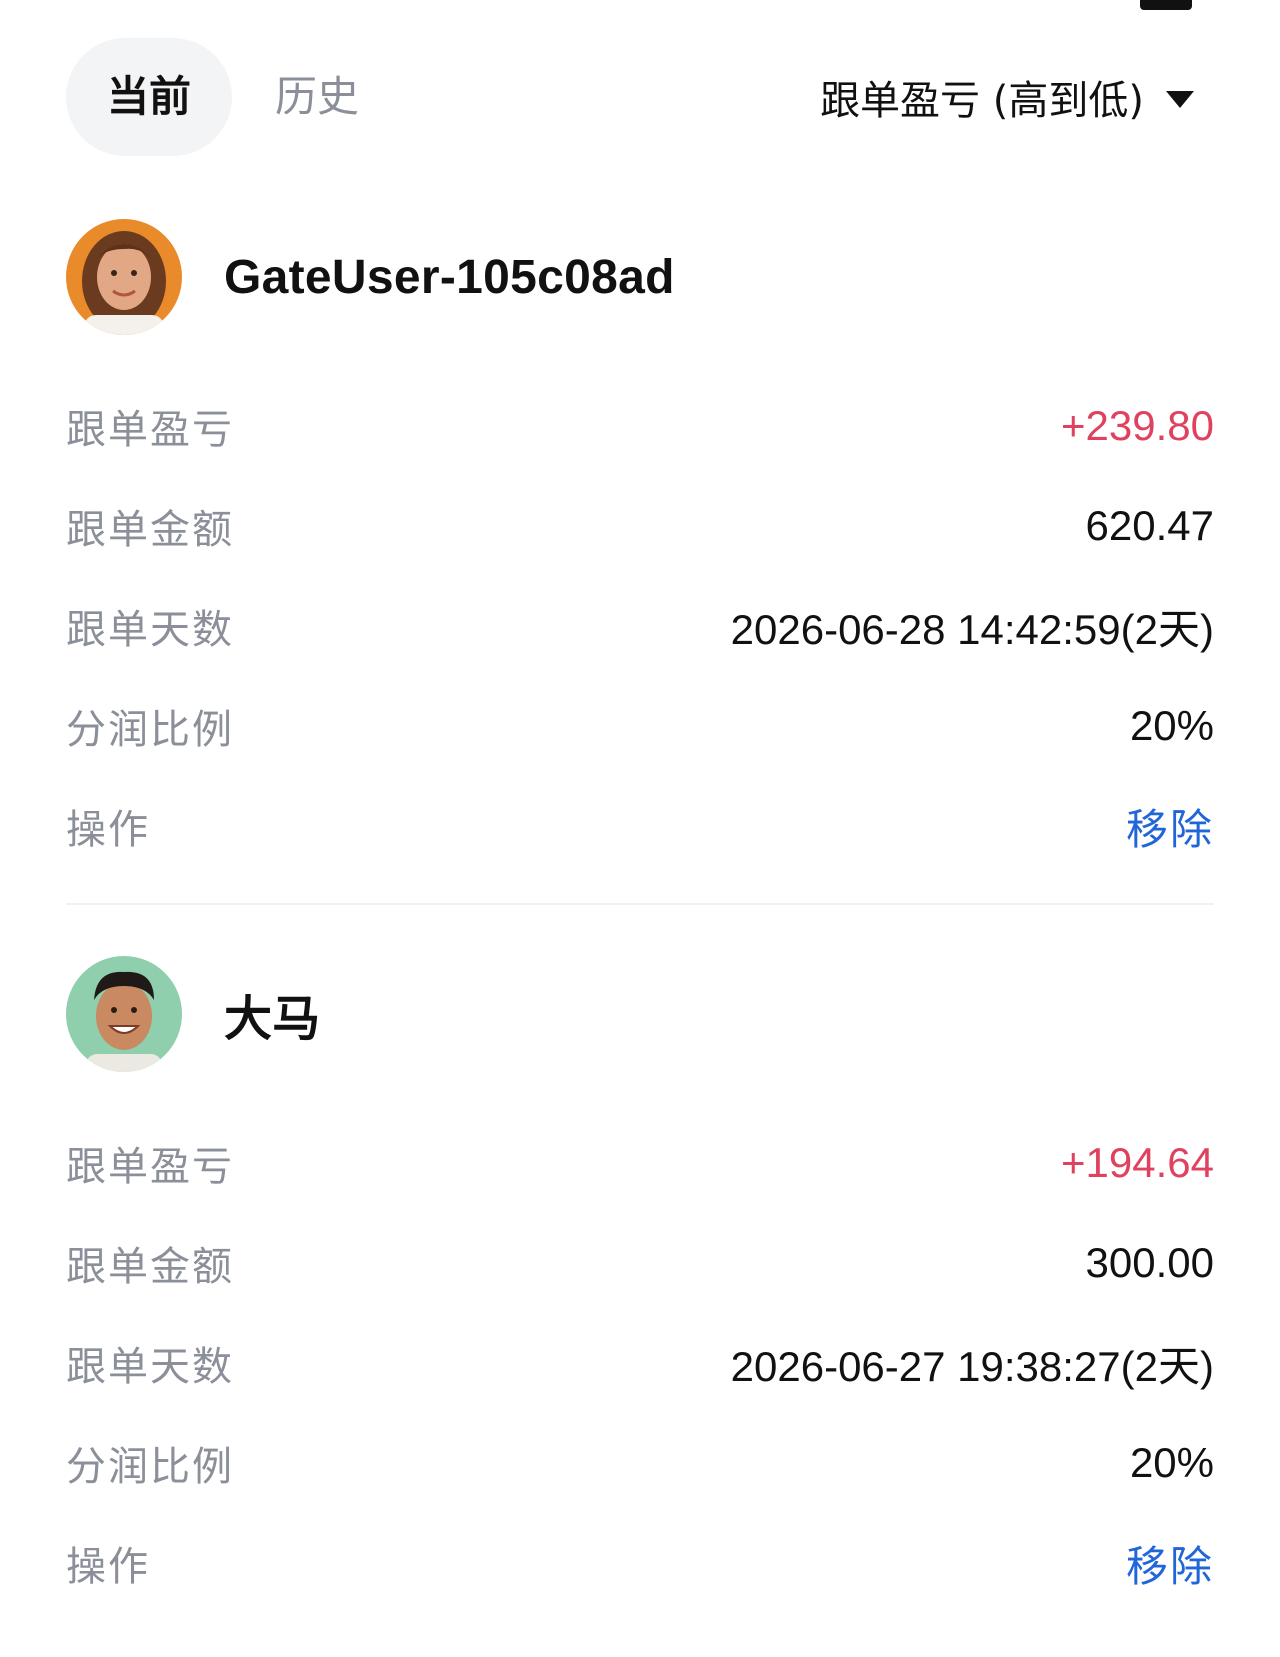 The image size is (1280, 1657). Describe the element at coordinates (640, 904) in the screenshot. I see `divider` at that location.